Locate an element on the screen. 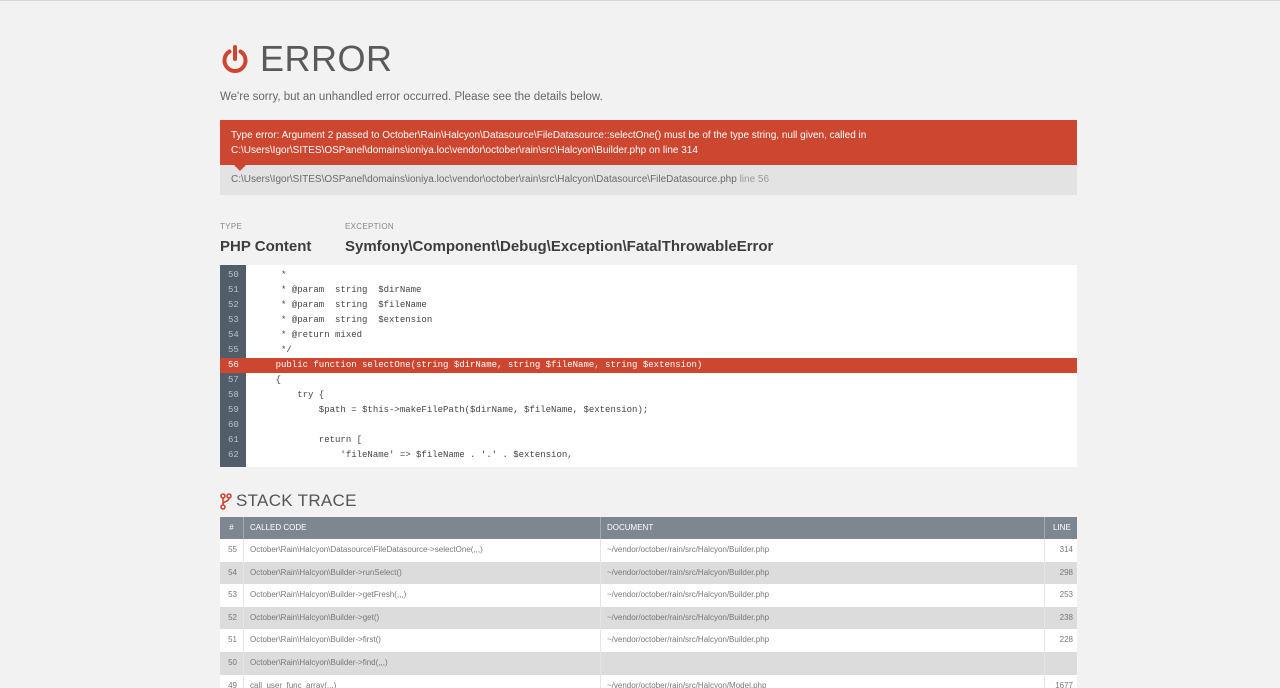 This screenshot has height=688, width=1280. code-line-text: */ is located at coordinates (273, 350).